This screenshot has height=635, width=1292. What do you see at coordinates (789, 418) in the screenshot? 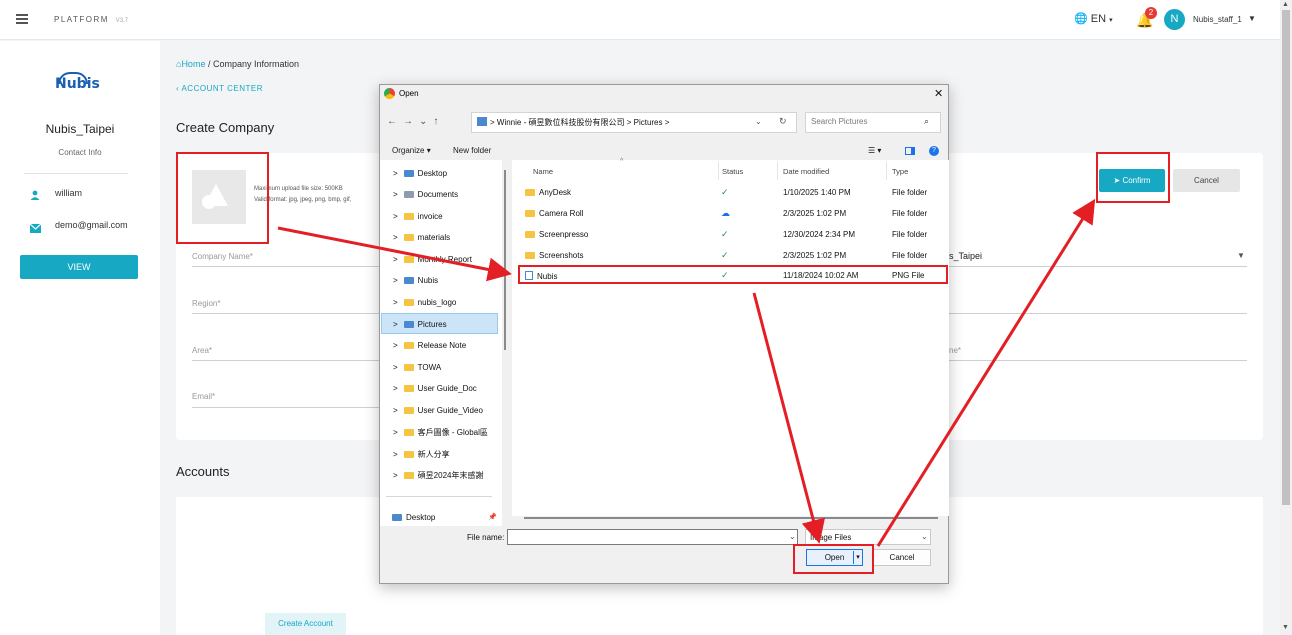
I see `arrow-file-to-open` at bounding box center [789, 418].